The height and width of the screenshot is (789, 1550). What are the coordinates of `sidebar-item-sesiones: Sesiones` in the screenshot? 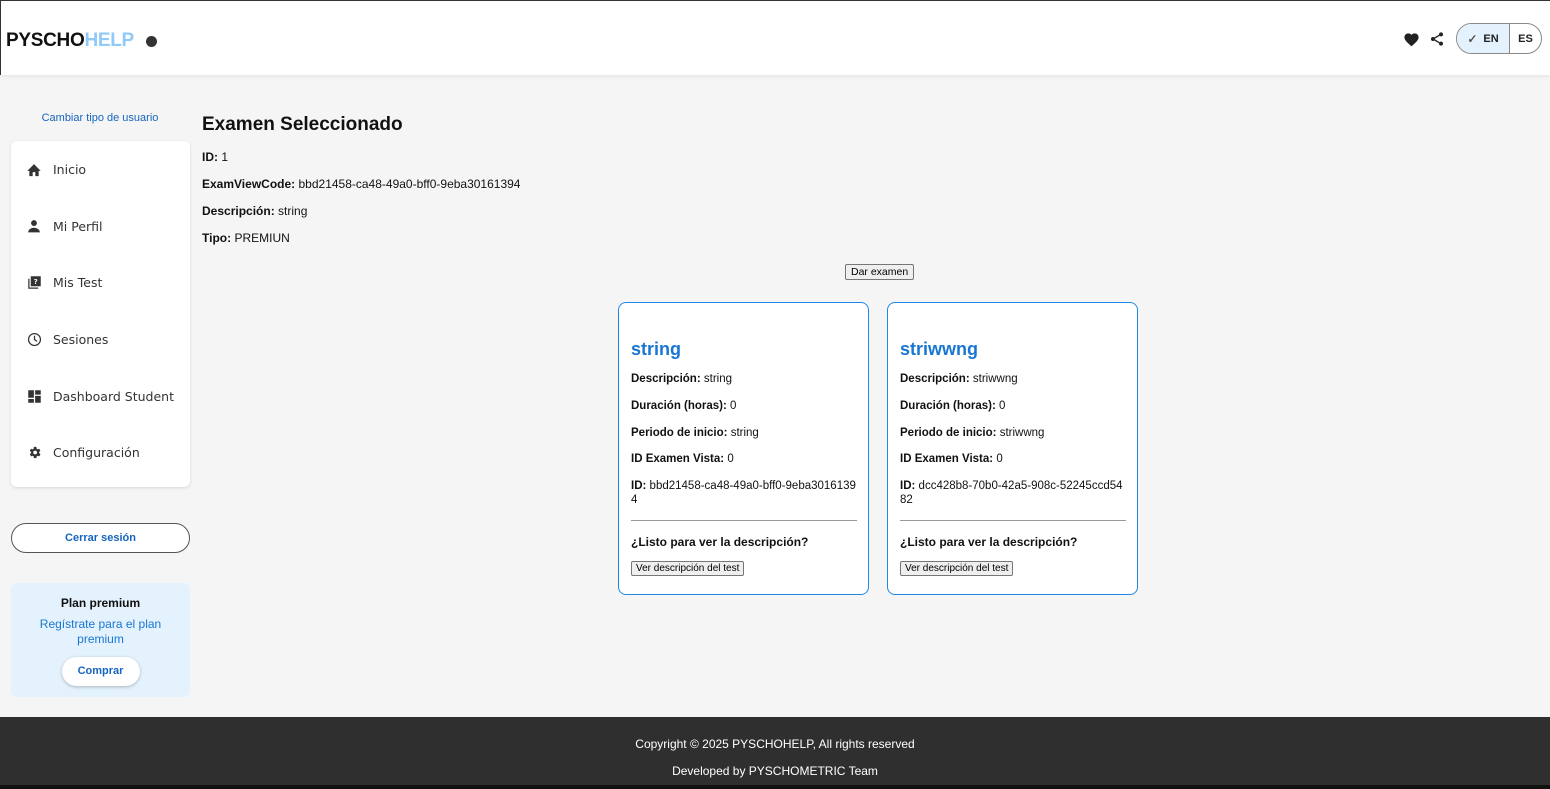 It's located at (100, 339).